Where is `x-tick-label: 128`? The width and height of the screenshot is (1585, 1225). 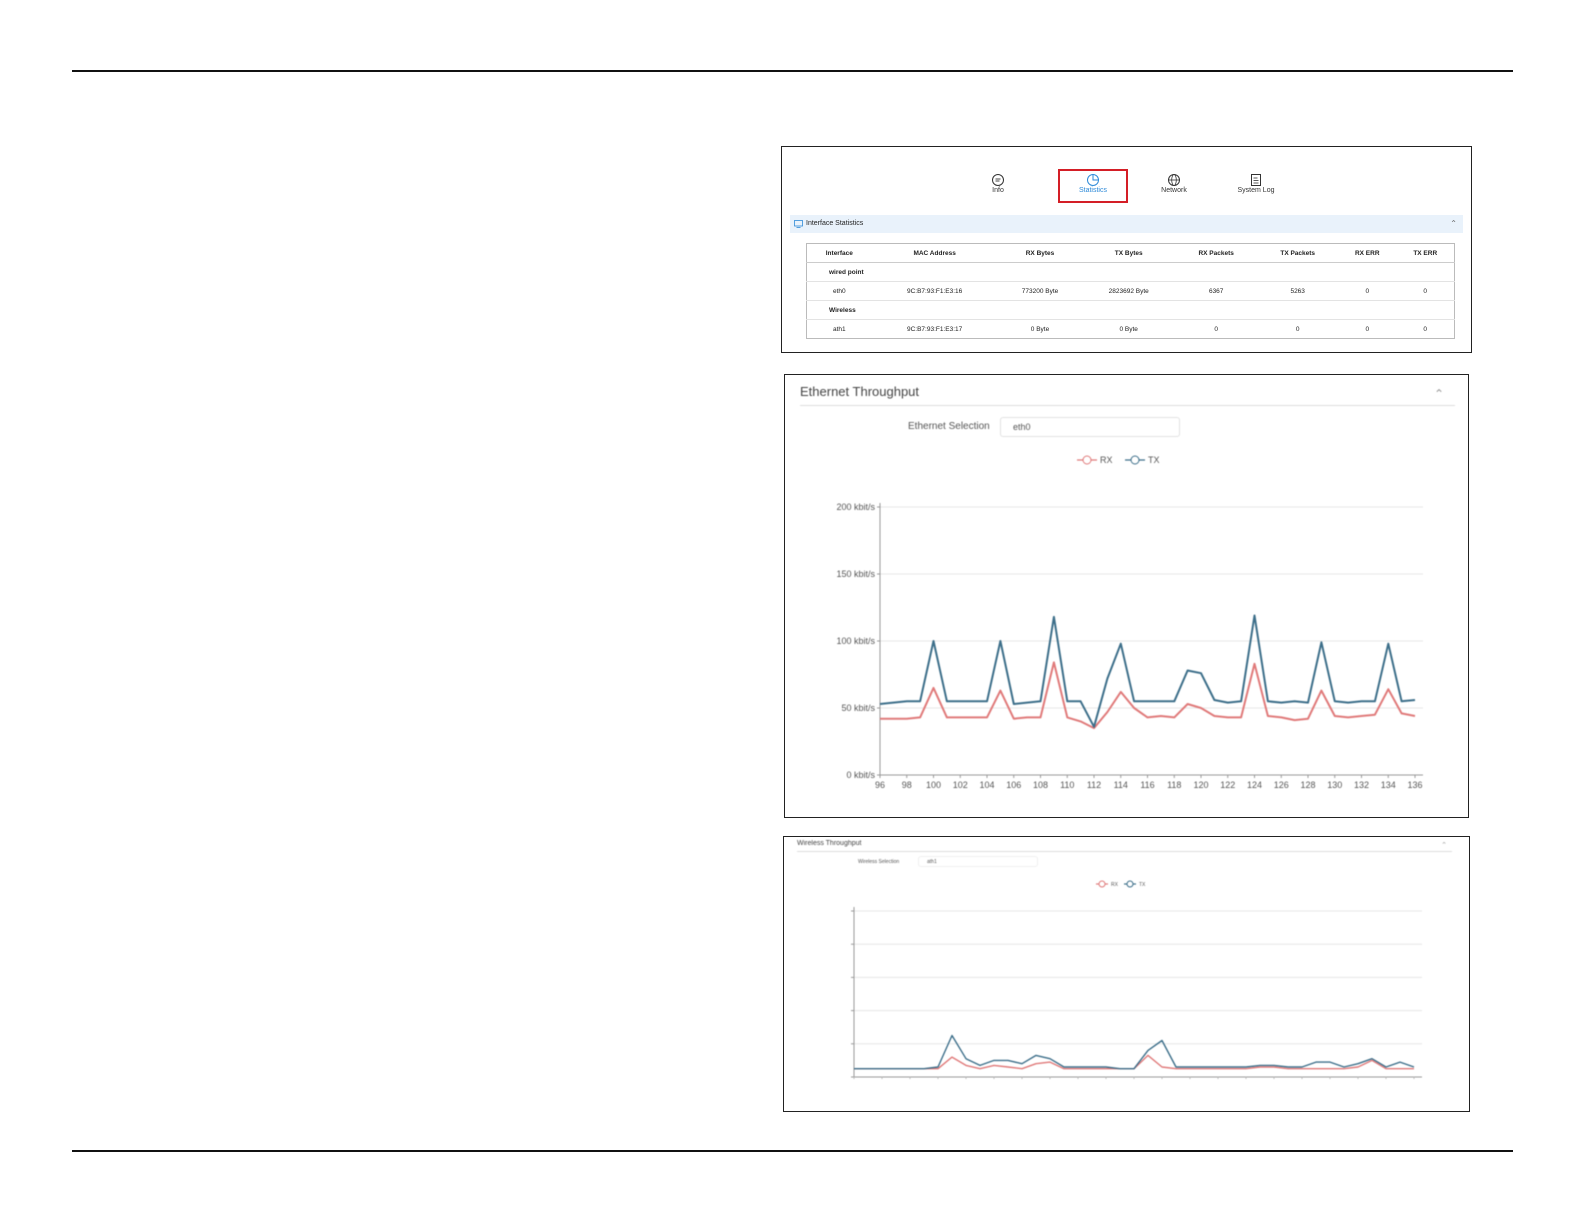 x-tick-label: 128 is located at coordinates (1307, 785).